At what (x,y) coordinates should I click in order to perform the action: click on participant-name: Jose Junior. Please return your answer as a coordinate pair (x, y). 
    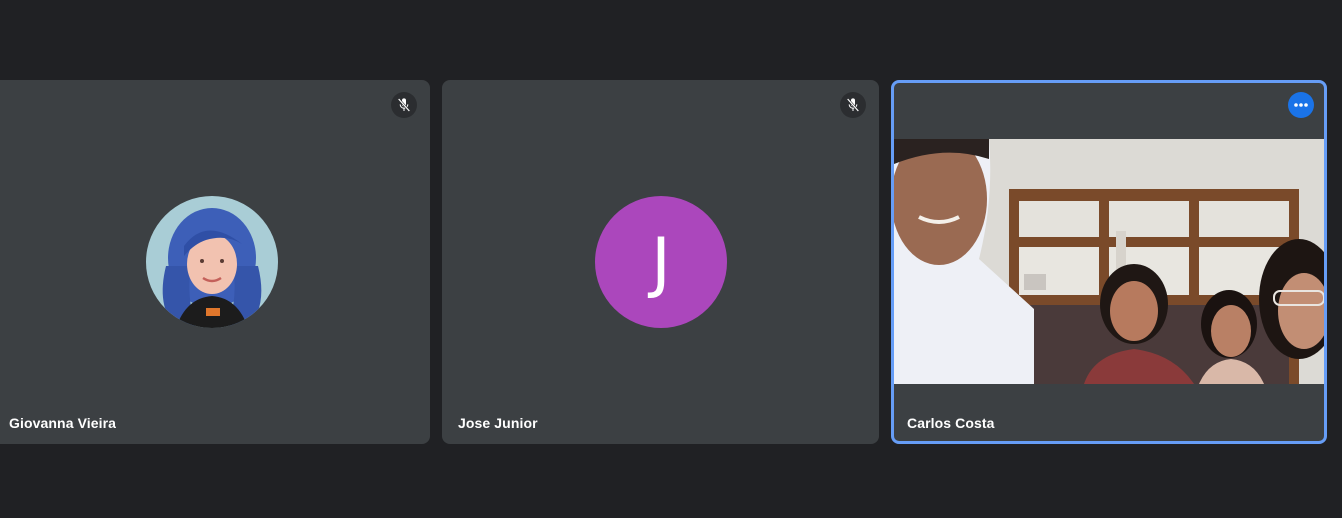
    Looking at the image, I should click on (498, 423).